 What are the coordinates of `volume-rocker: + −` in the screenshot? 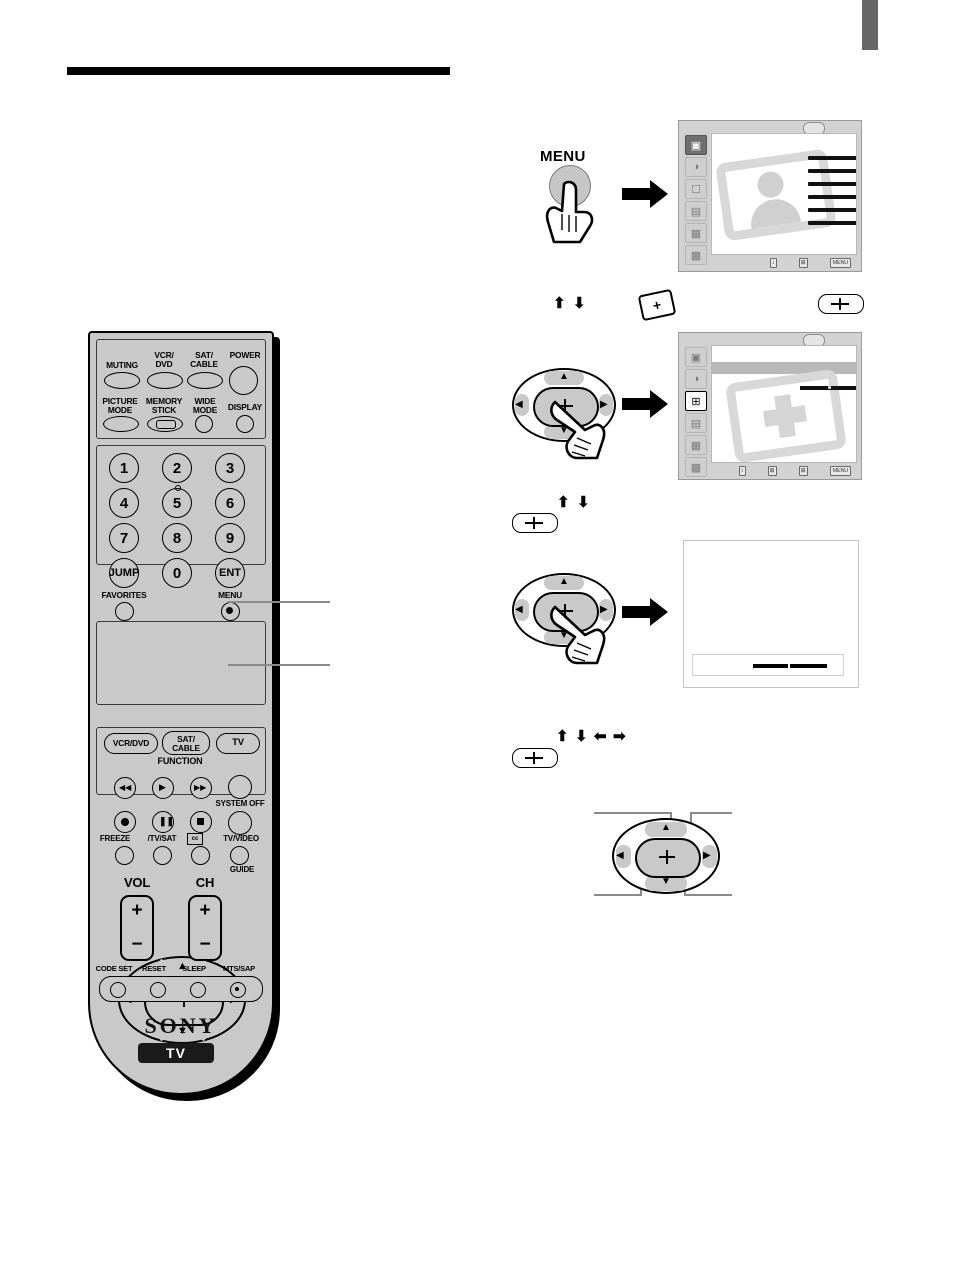 It's located at (137, 928).